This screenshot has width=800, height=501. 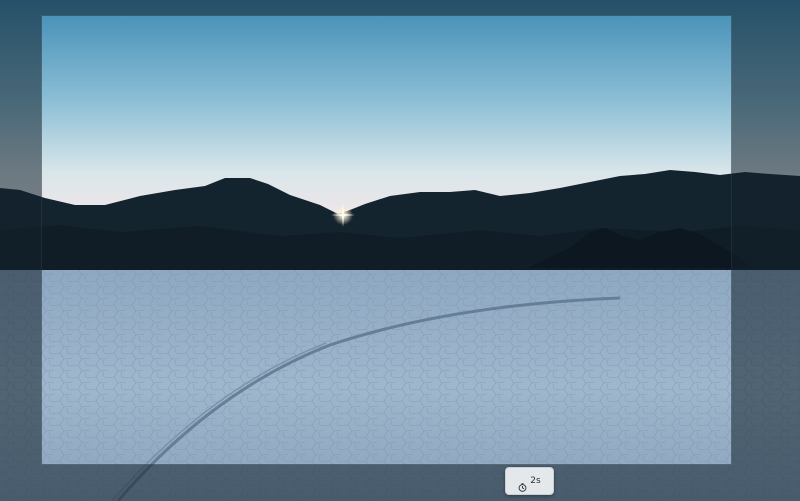 I want to click on dim-overlay-right, so click(x=765, y=240).